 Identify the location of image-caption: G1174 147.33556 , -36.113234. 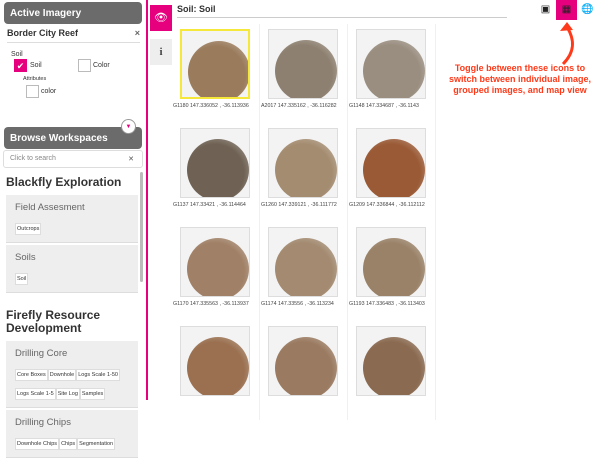
(297, 304).